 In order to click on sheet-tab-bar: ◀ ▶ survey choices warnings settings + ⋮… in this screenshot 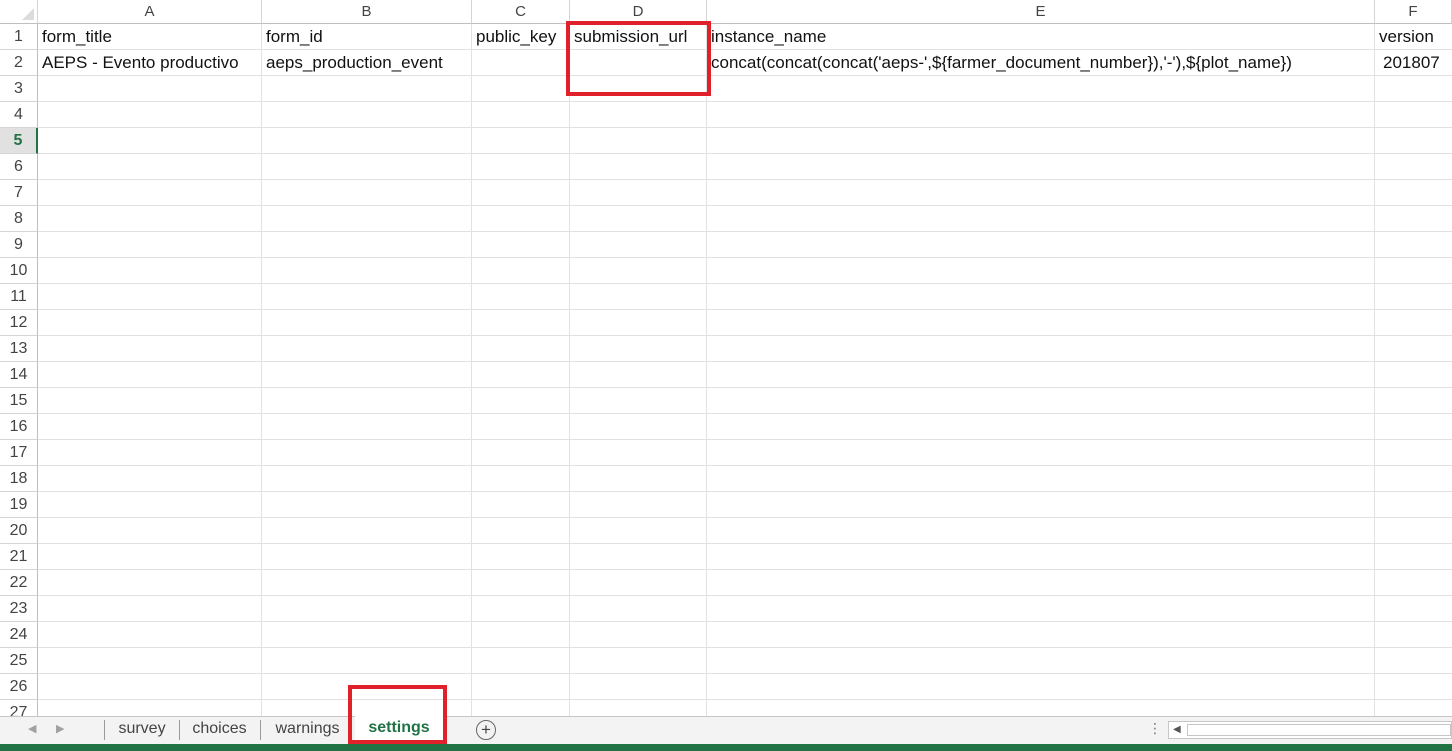, I will do `click(726, 730)`.